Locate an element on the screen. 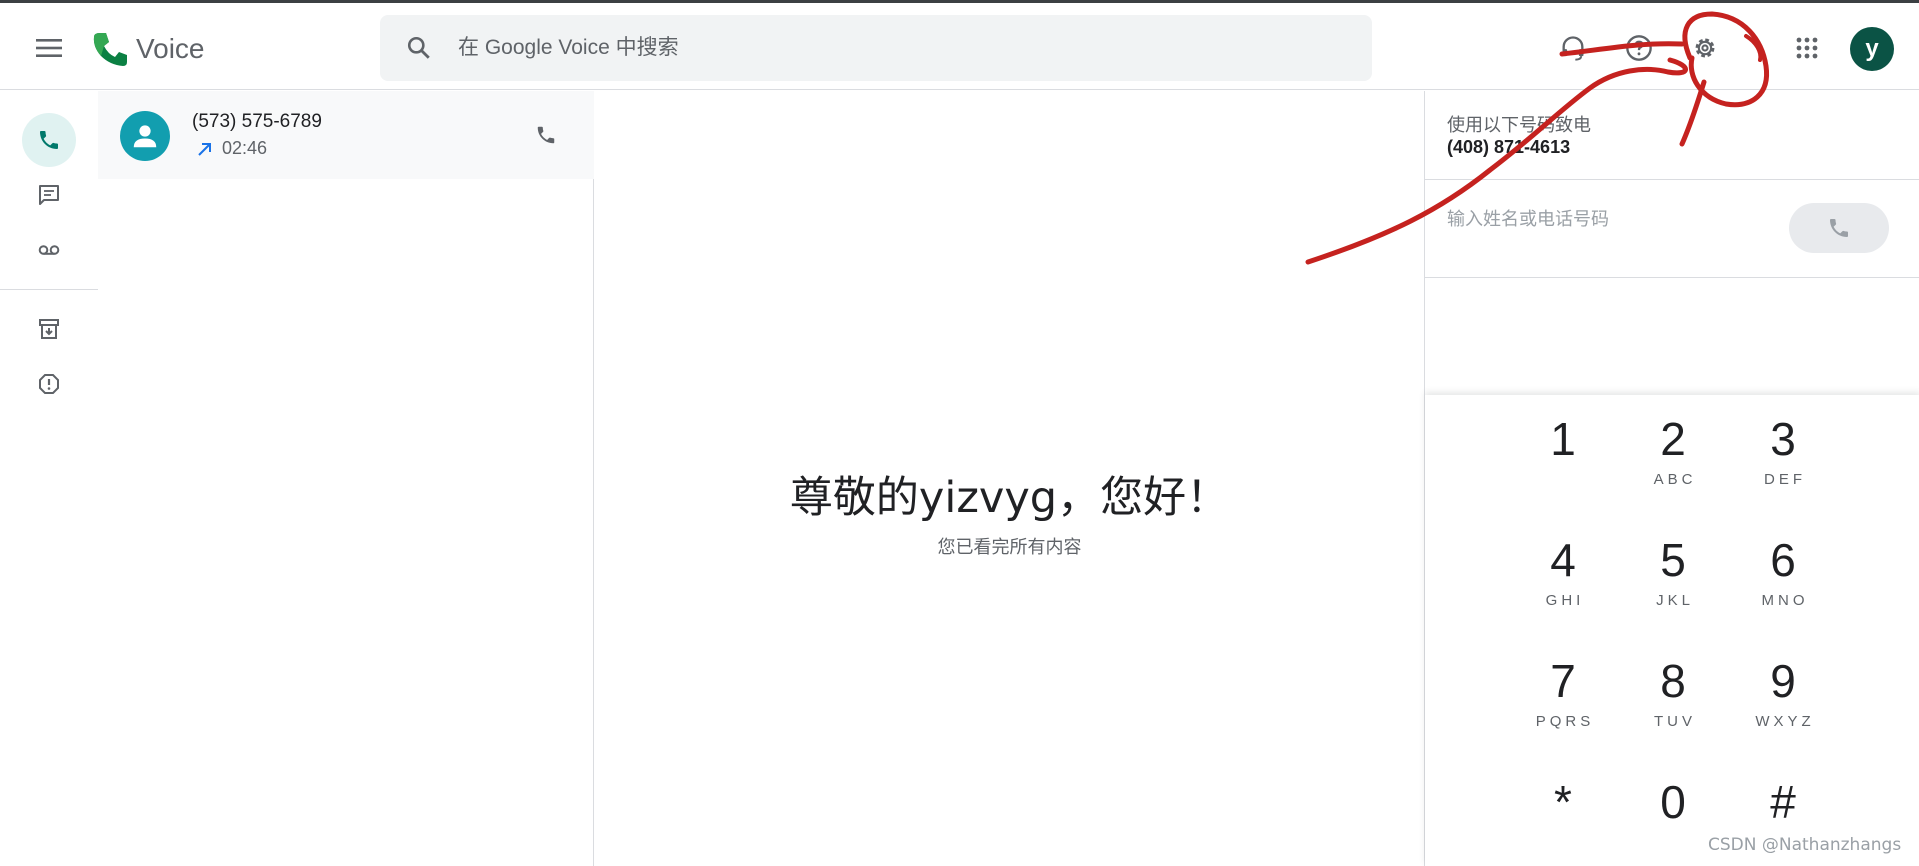 The height and width of the screenshot is (866, 1919). search-icon is located at coordinates (418, 47).